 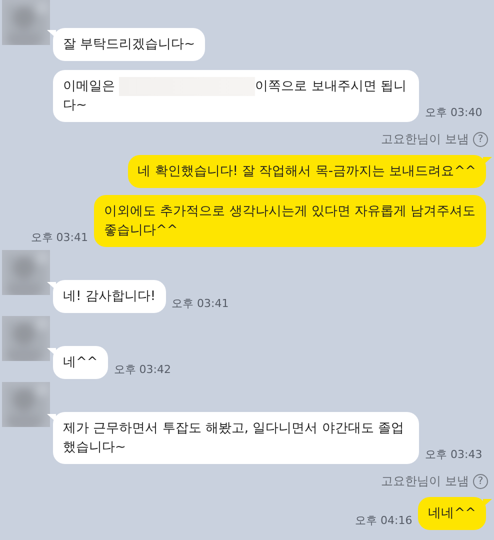 What do you see at coordinates (290, 221) in the screenshot?
I see `message-bubble: 이외에도 추가적으로 생각나시는게 있다면 자유롭게 남겨주셔도 좋습니다^^` at bounding box center [290, 221].